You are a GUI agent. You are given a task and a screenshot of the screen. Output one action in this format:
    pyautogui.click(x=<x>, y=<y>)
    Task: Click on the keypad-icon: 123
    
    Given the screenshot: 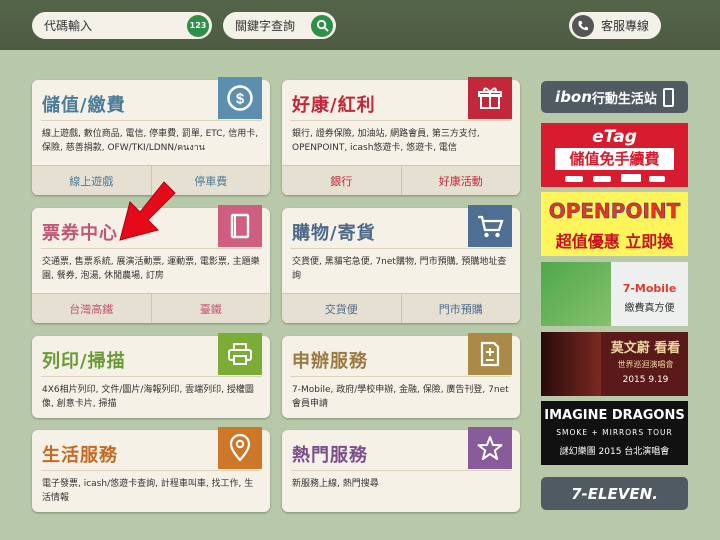 What is the action you would take?
    pyautogui.click(x=198, y=25)
    